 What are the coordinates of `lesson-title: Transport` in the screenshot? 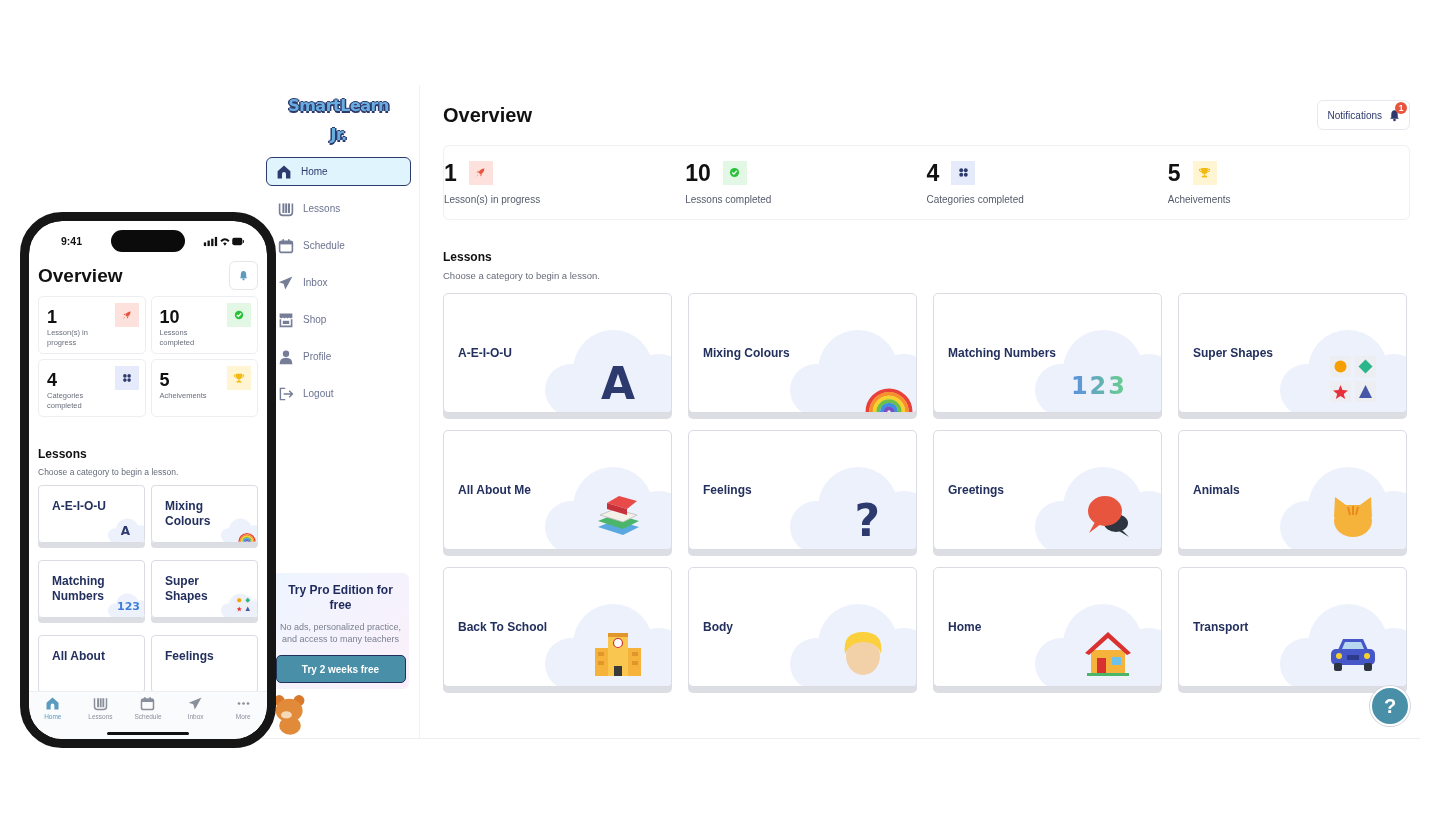 It's located at (1221, 627).